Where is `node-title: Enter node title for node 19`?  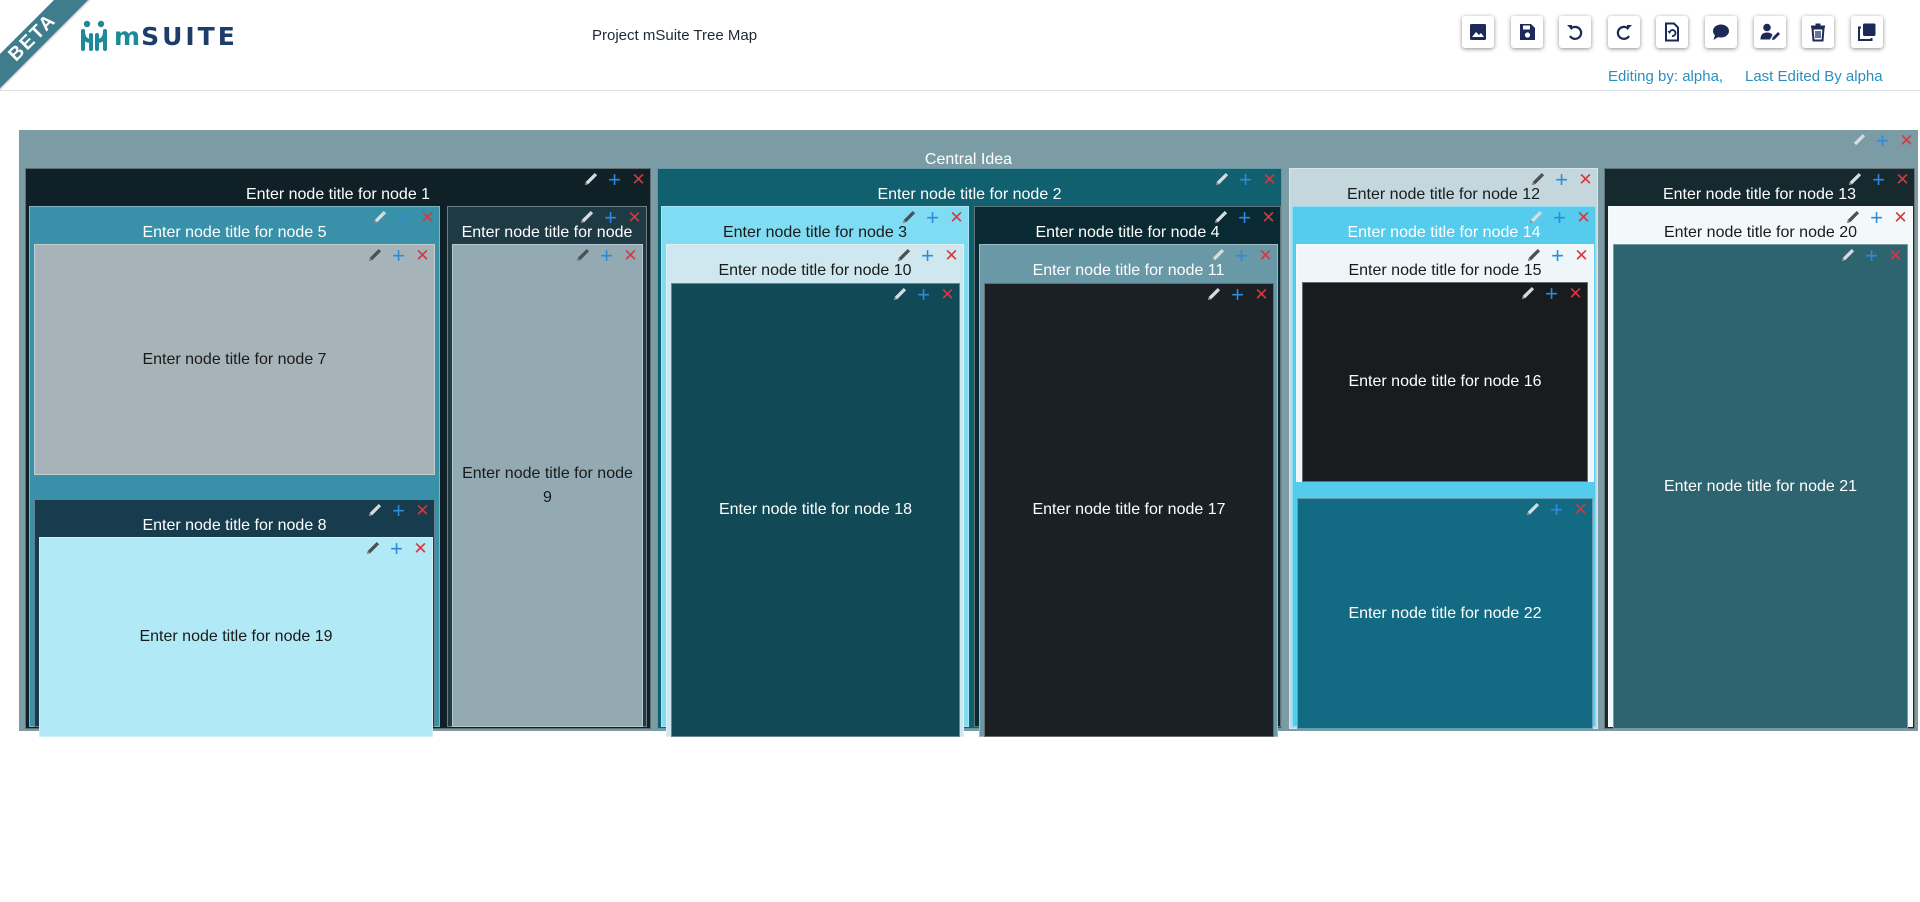
node-title: Enter node title for node 19 is located at coordinates (236, 637).